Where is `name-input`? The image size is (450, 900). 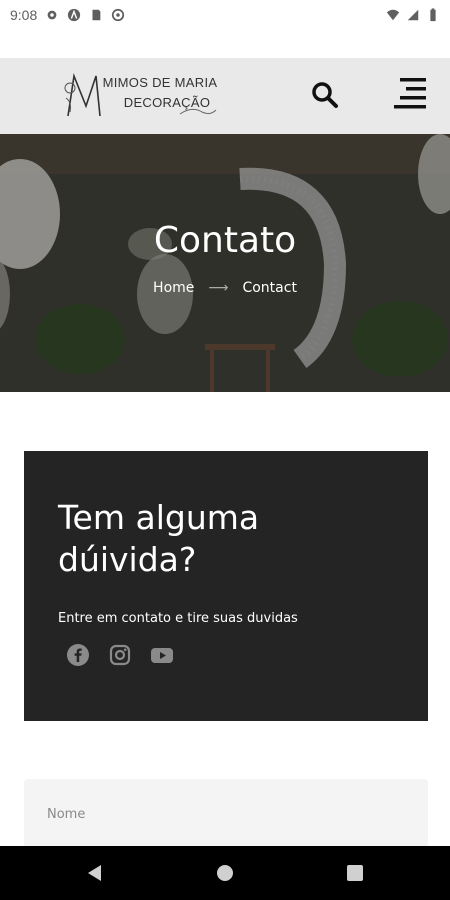 name-input is located at coordinates (226, 814).